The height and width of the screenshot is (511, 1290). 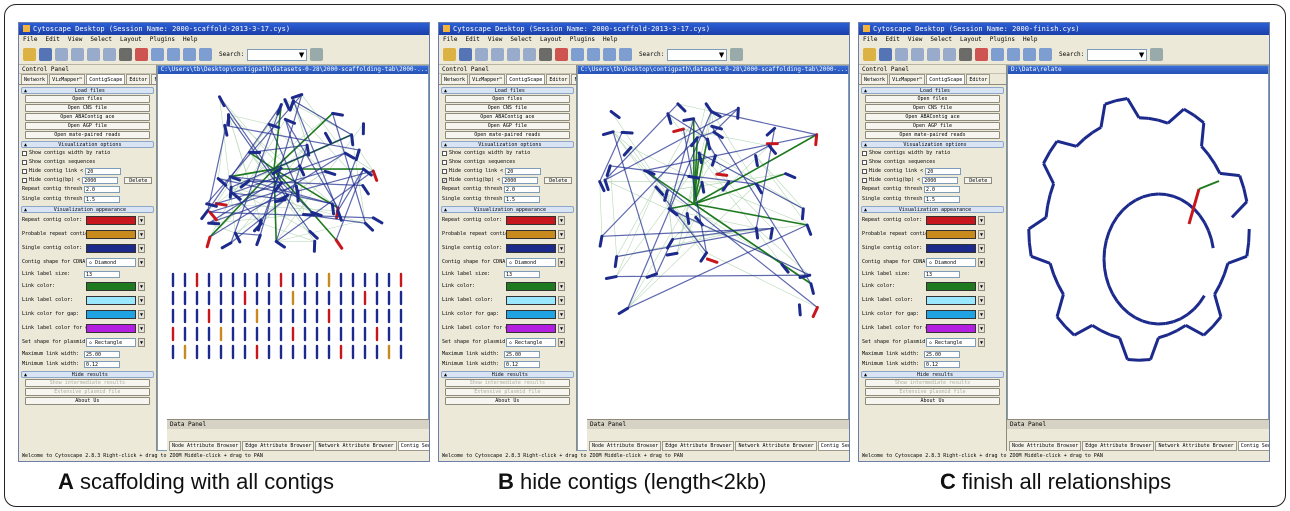 I want to click on create-network-icon, so click(x=173, y=54).